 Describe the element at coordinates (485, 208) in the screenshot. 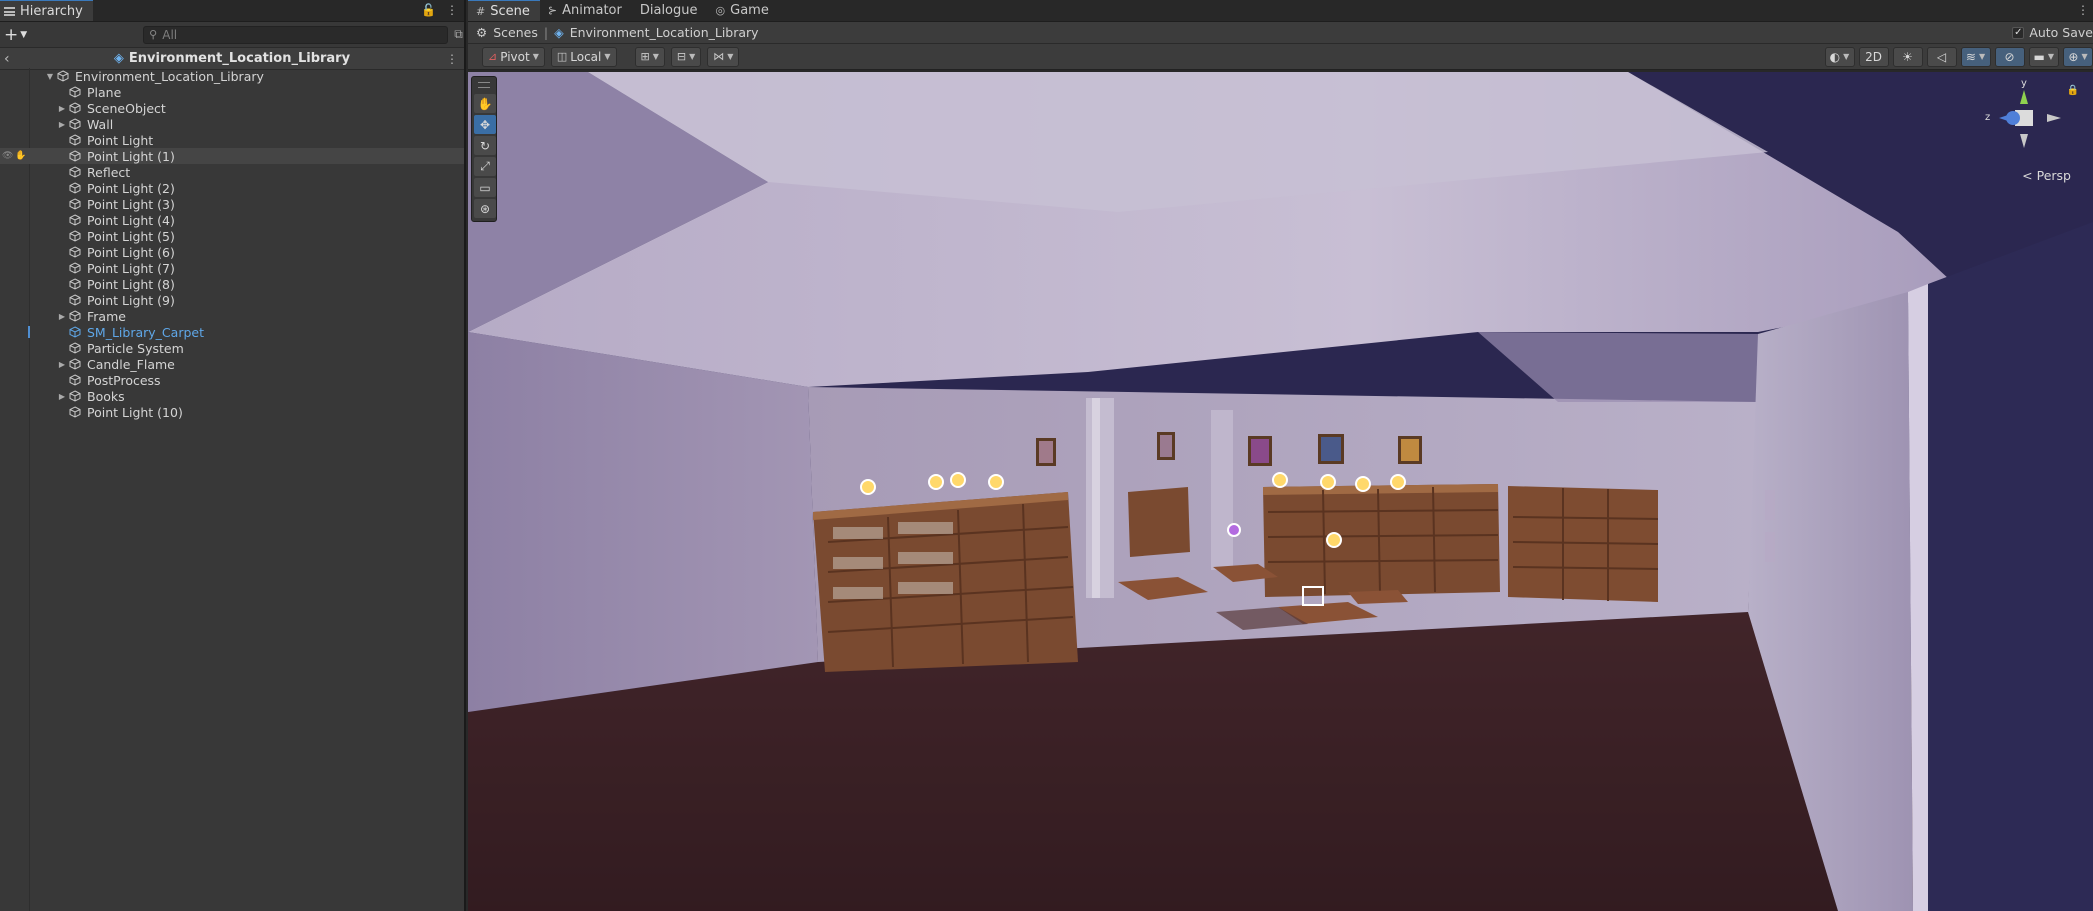

I see `transform-tool-icon: ⊛` at that location.